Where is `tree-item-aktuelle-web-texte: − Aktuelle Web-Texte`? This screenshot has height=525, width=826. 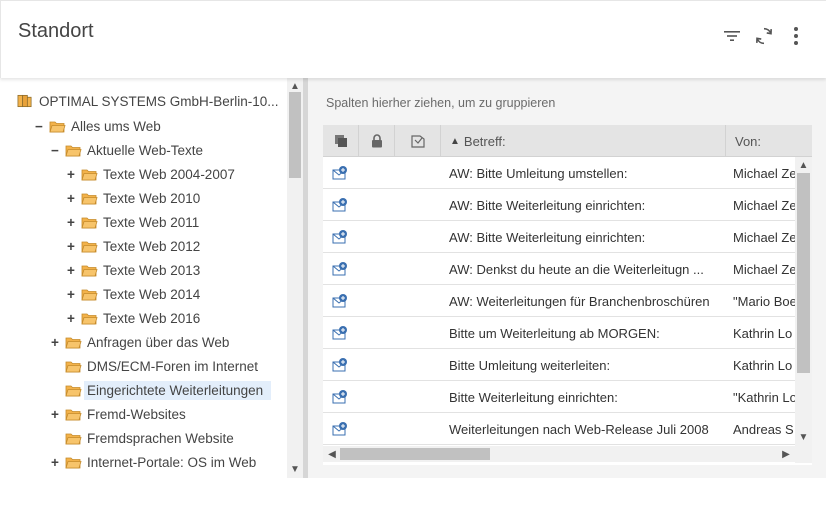
tree-item-aktuelle-web-texte: − Aktuelle Web-Texte is located at coordinates (127, 150).